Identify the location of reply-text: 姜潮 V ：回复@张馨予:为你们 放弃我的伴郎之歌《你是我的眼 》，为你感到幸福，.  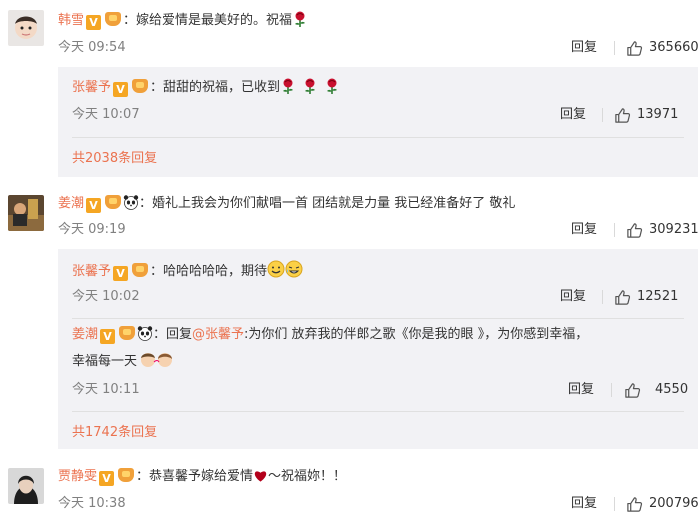
(330, 334).